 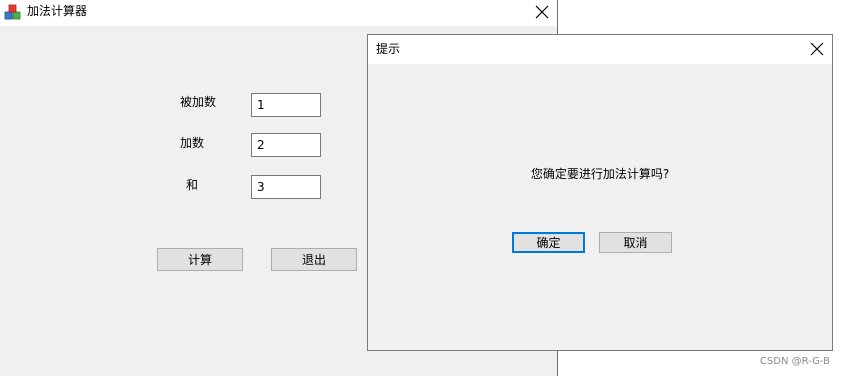 What do you see at coordinates (794, 361) in the screenshot?
I see `watermark: CSDN @R-G-B` at bounding box center [794, 361].